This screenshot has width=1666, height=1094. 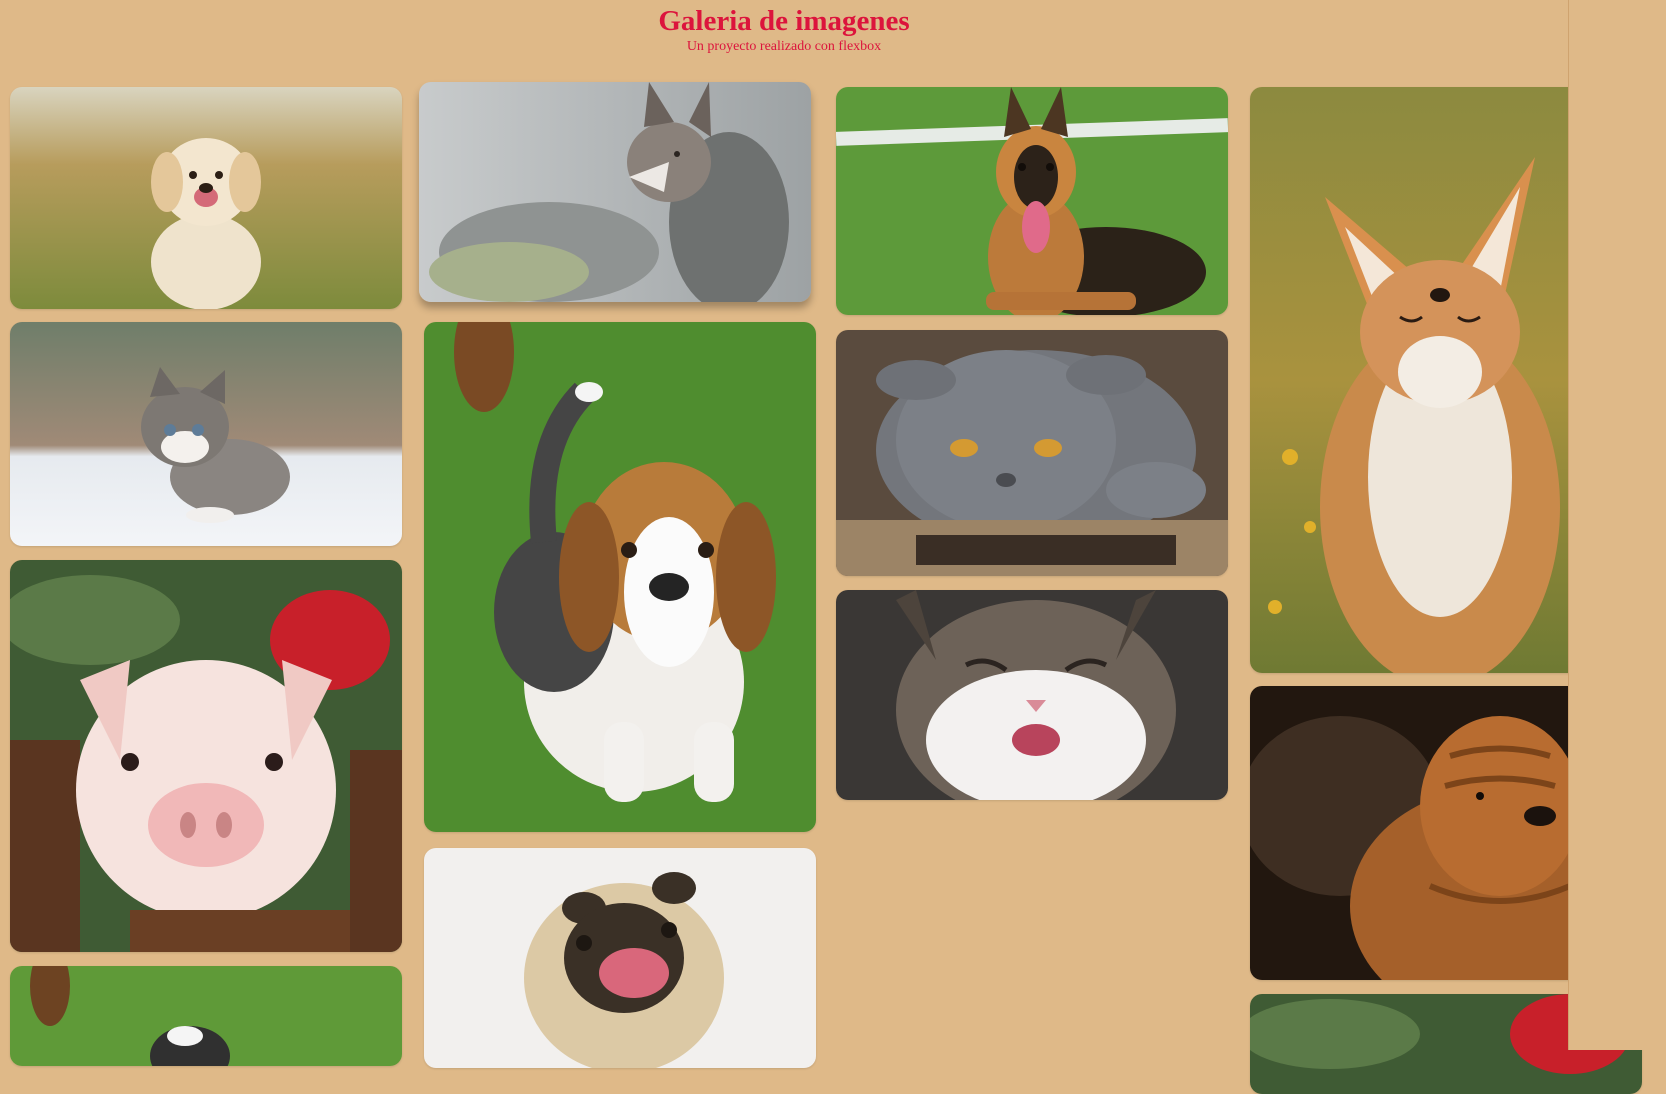 I want to click on page-subtitle: Un proyecto realizado con flexbox, so click(x=784, y=46).